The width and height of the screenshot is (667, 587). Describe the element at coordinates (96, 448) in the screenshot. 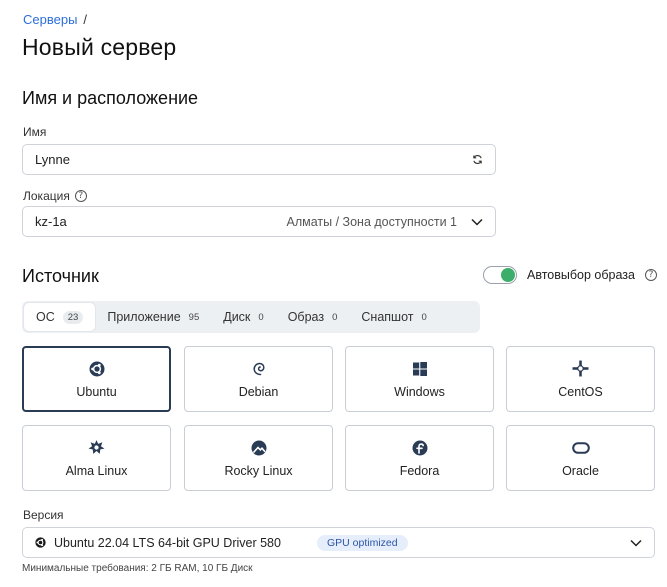

I see `almalinux-icon` at that location.